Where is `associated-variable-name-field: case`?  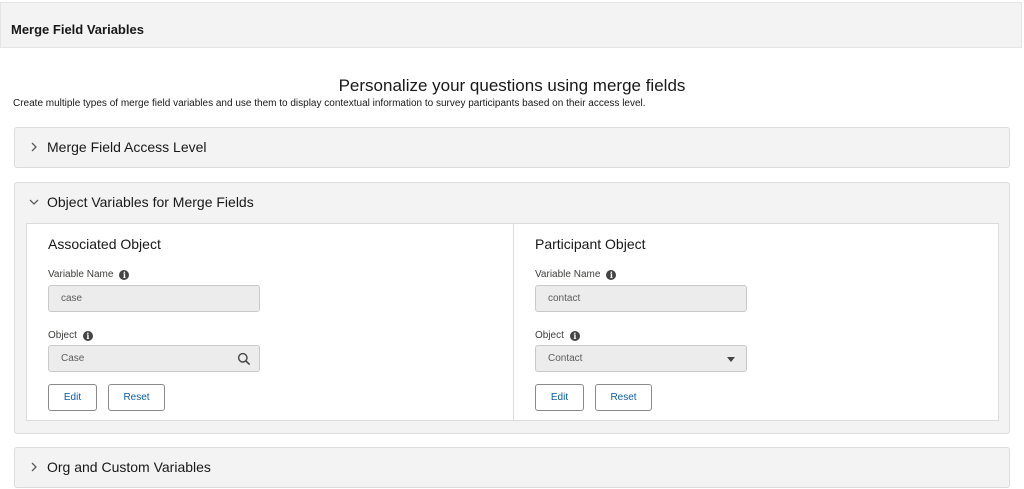 associated-variable-name-field: case is located at coordinates (154, 298).